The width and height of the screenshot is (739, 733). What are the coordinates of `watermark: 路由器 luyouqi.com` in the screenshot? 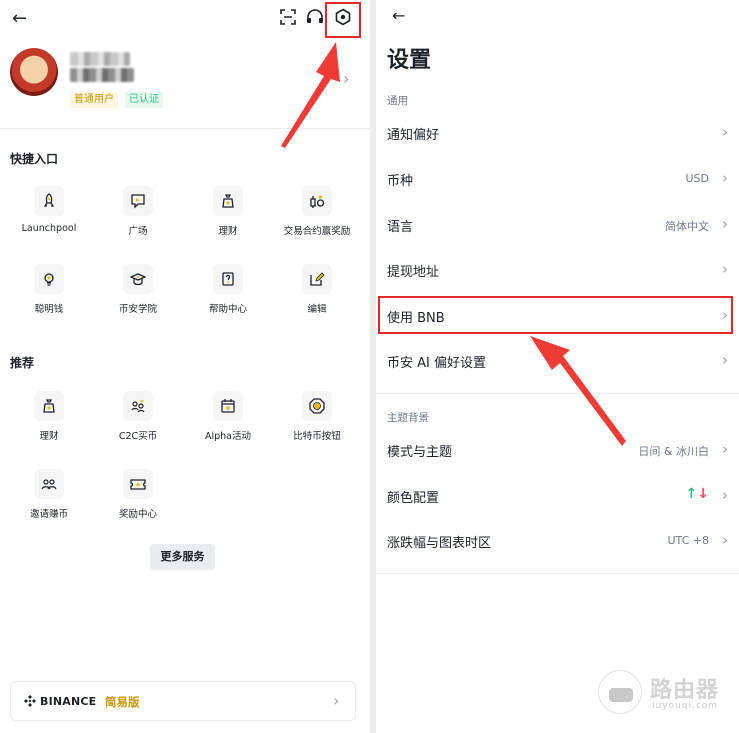 It's located at (664, 693).